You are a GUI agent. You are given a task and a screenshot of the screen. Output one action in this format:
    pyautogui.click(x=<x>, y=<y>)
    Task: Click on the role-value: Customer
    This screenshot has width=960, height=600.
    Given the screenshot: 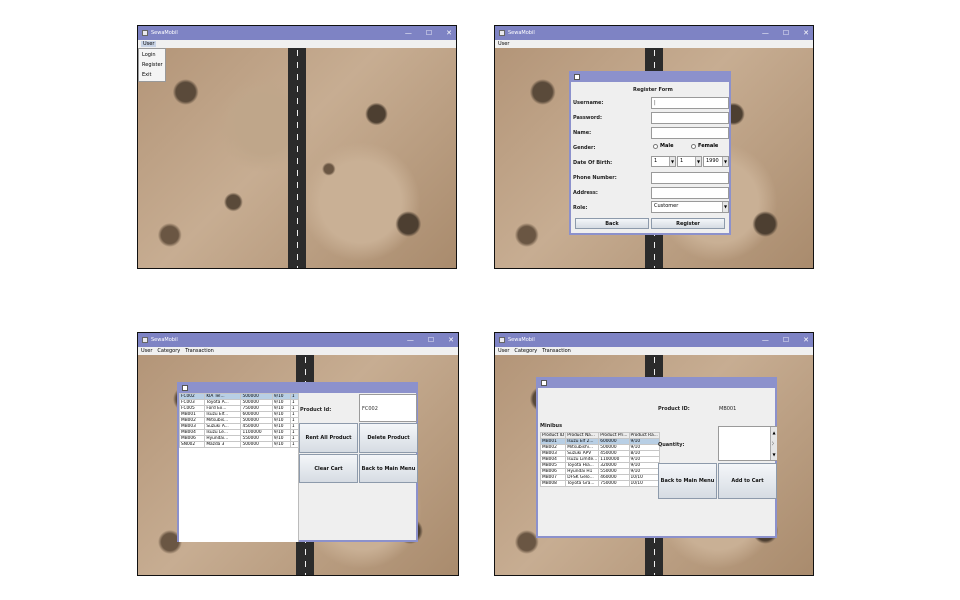 What is the action you would take?
    pyautogui.click(x=666, y=206)
    